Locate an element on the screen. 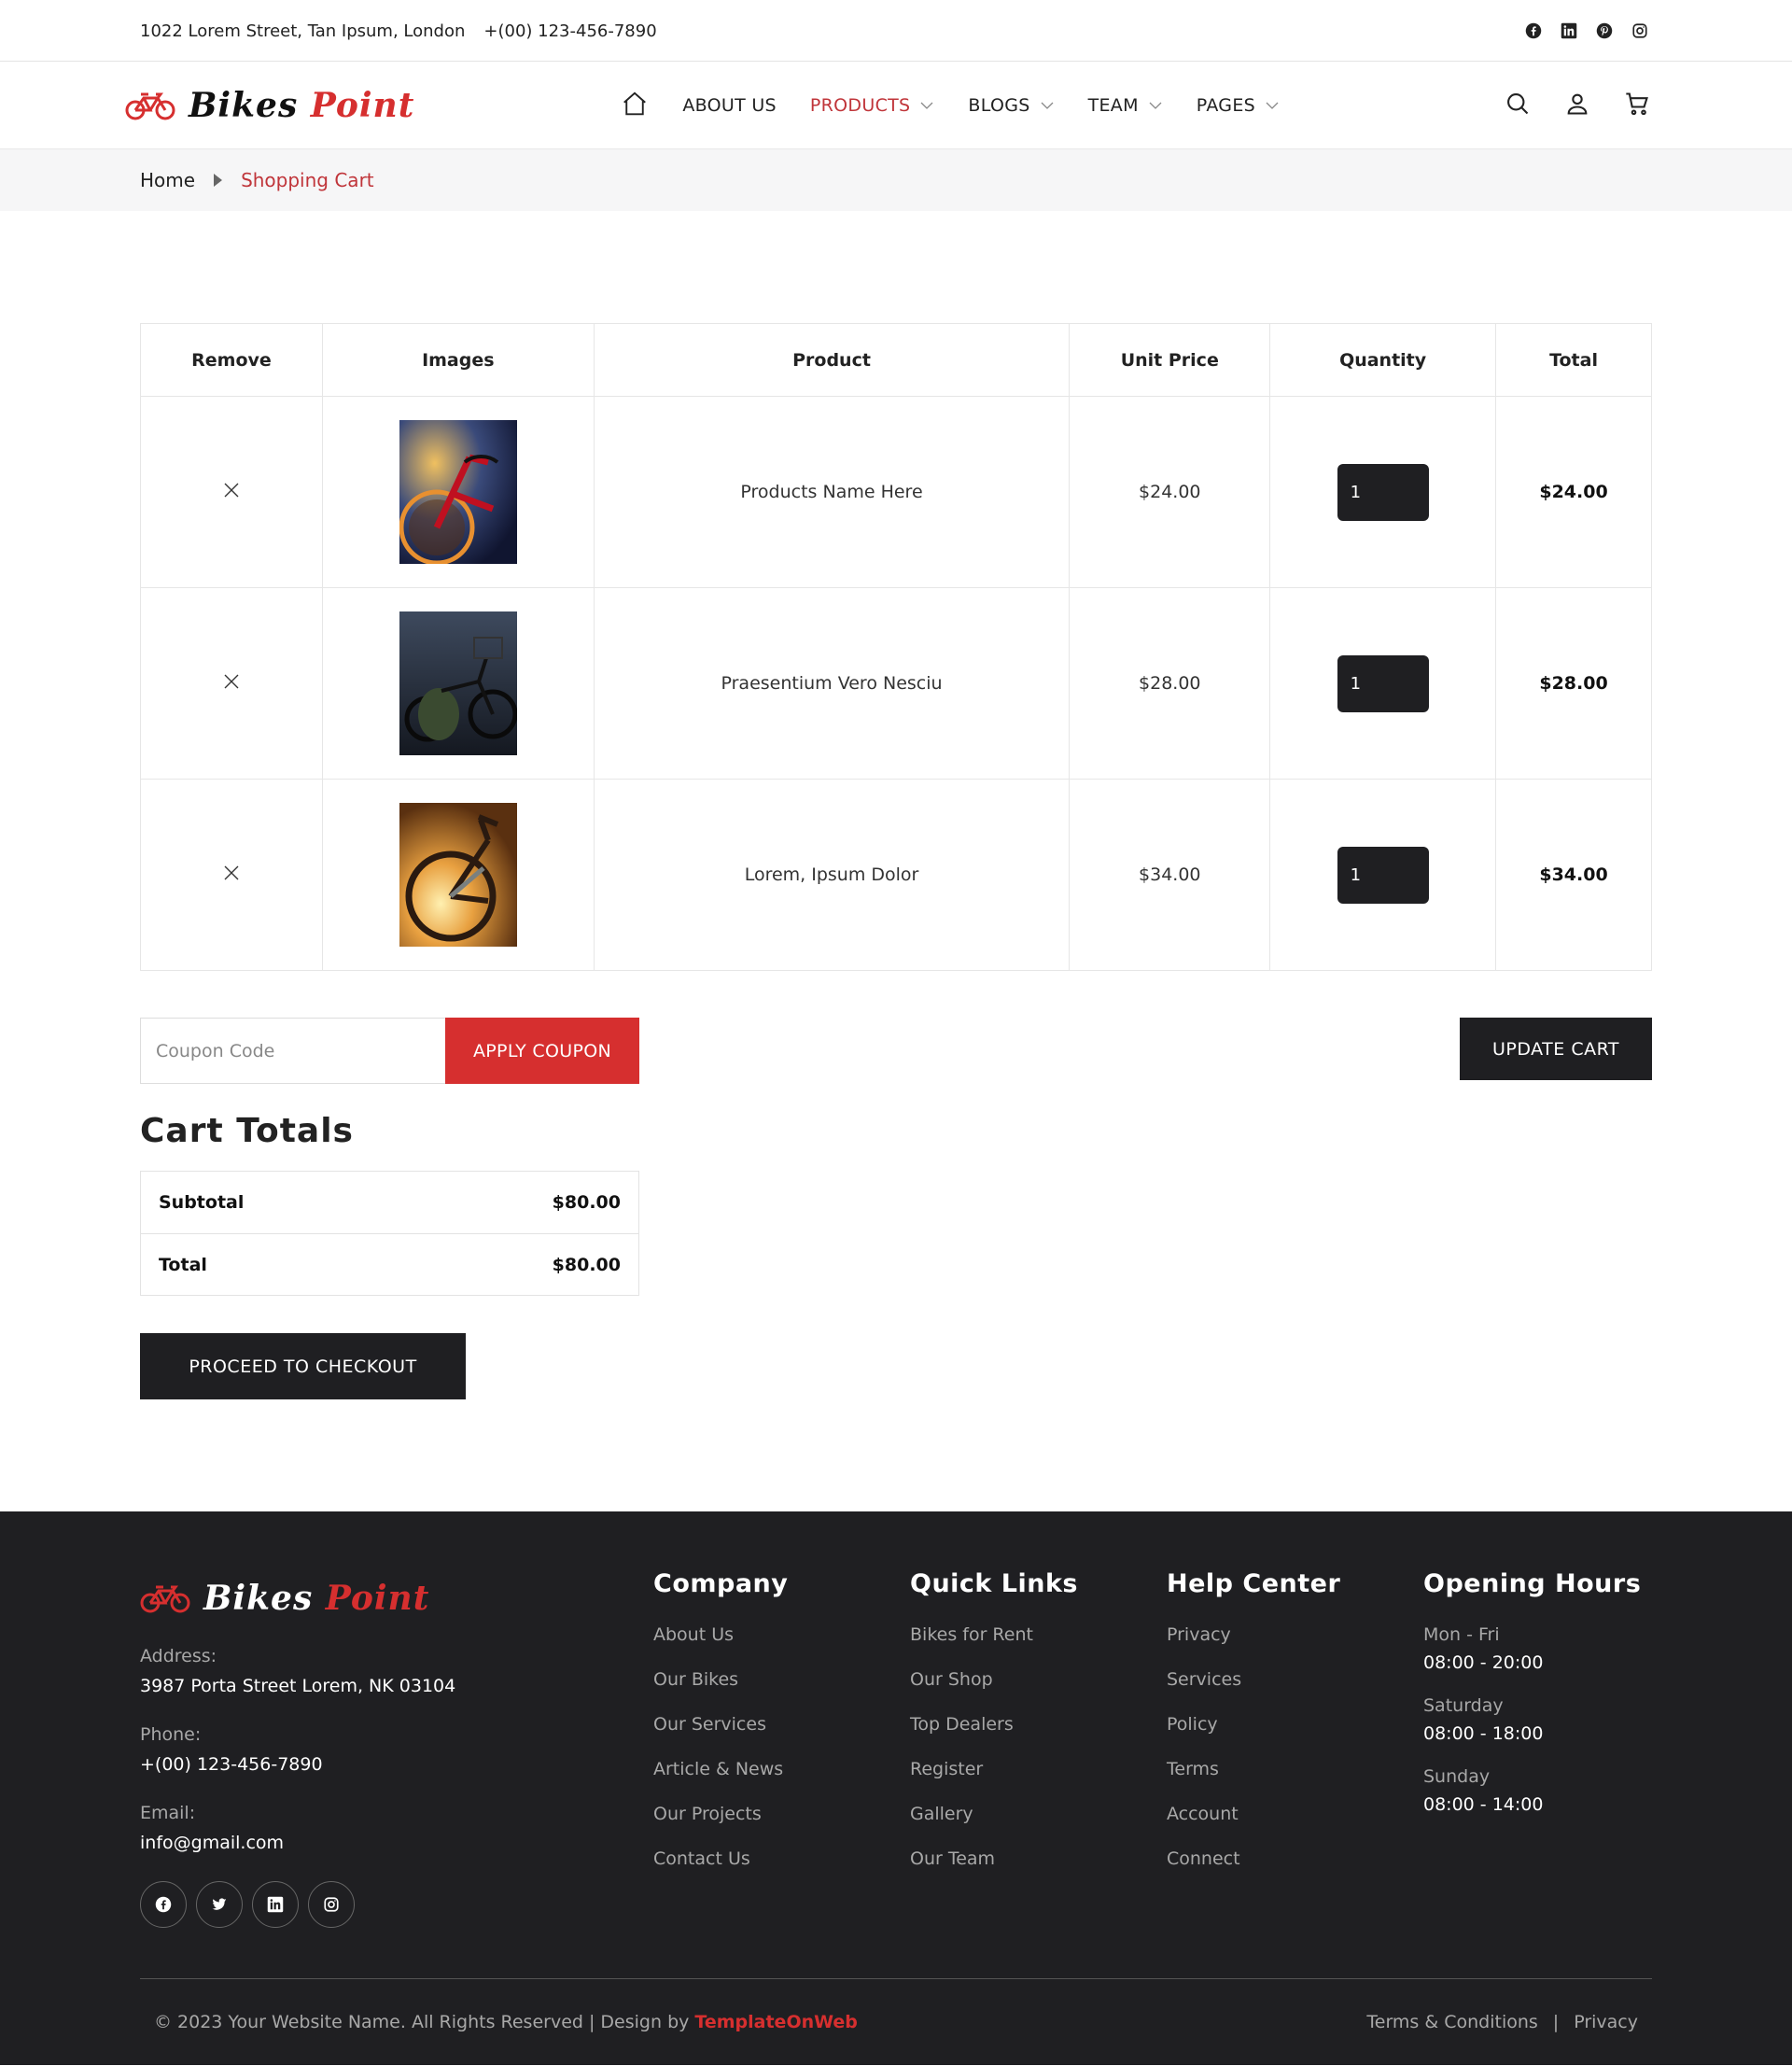 This screenshot has width=1792, height=2066. unit-price: $34.00 is located at coordinates (1170, 875).